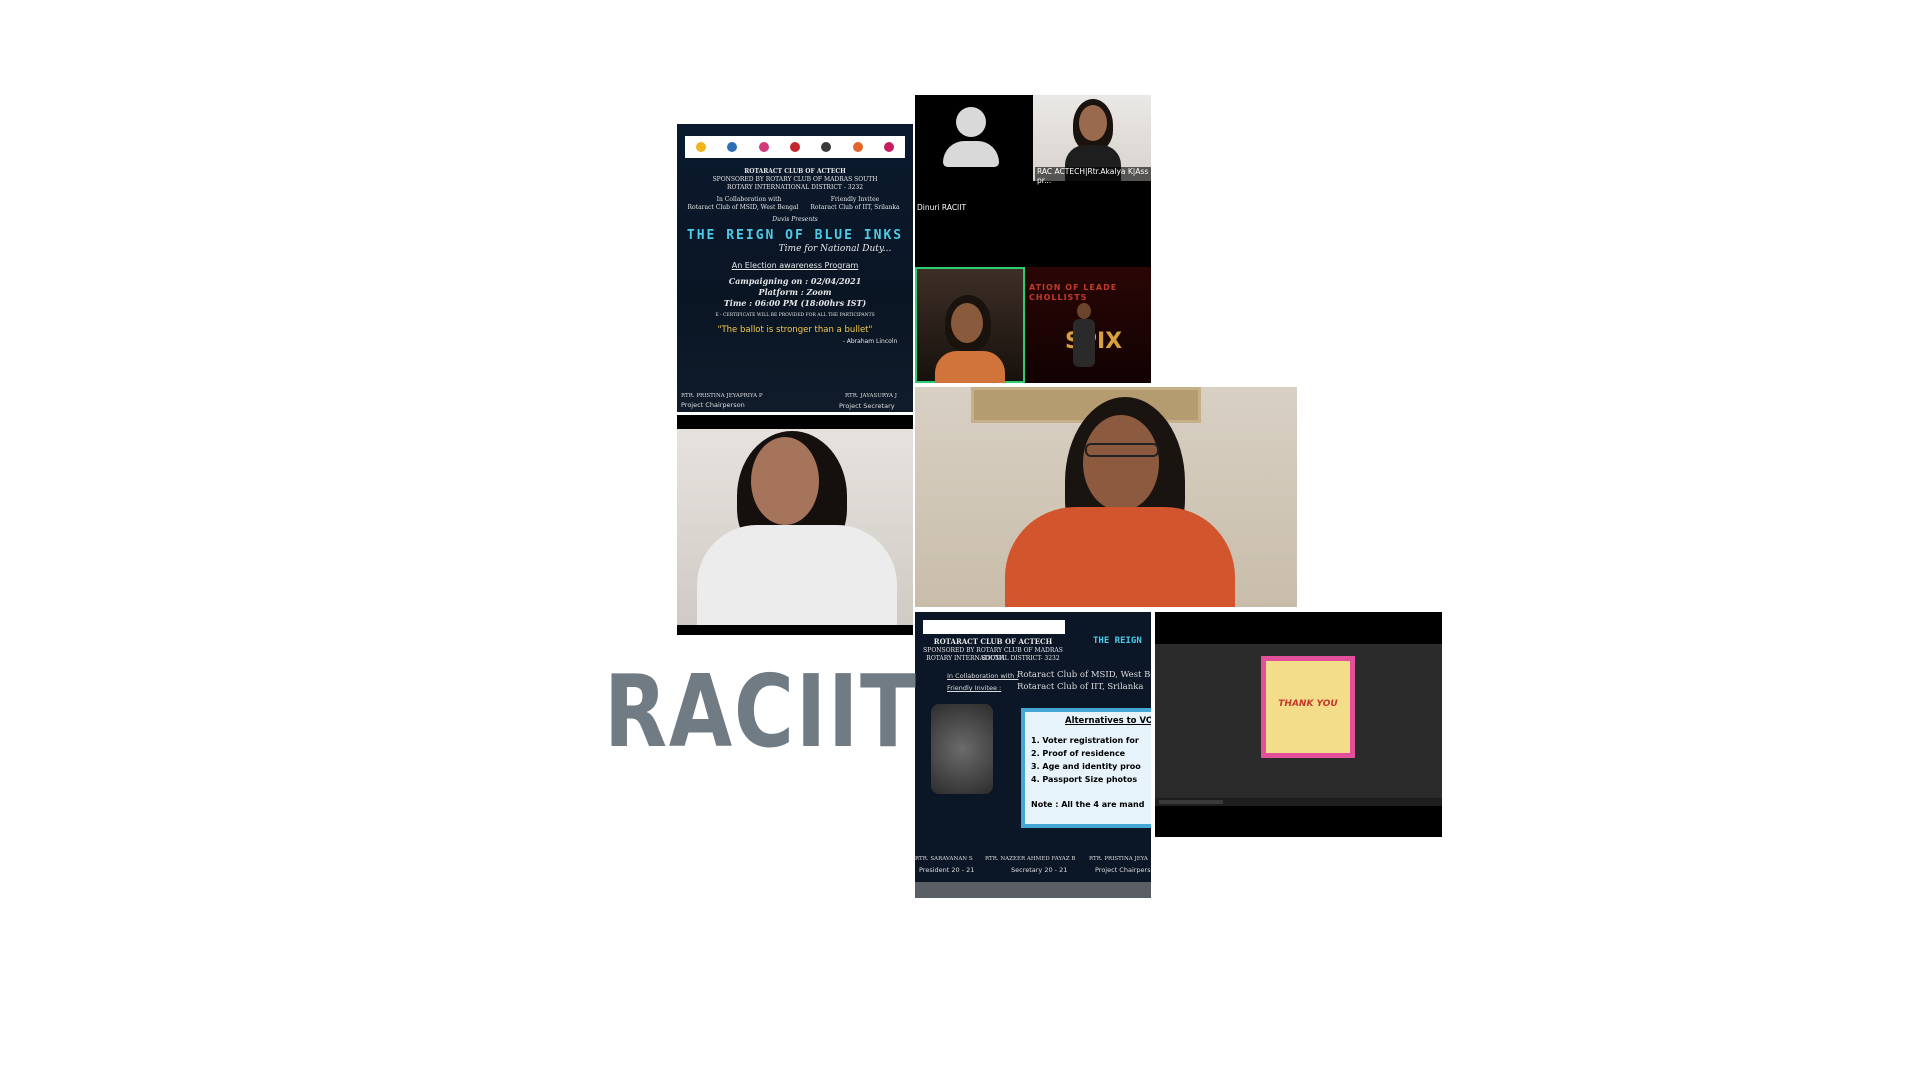 The height and width of the screenshot is (1080, 1920). Describe the element at coordinates (1080, 687) in the screenshot. I see `slide-invitee-club: Rotaract Club of IIT, Srilanka` at that location.